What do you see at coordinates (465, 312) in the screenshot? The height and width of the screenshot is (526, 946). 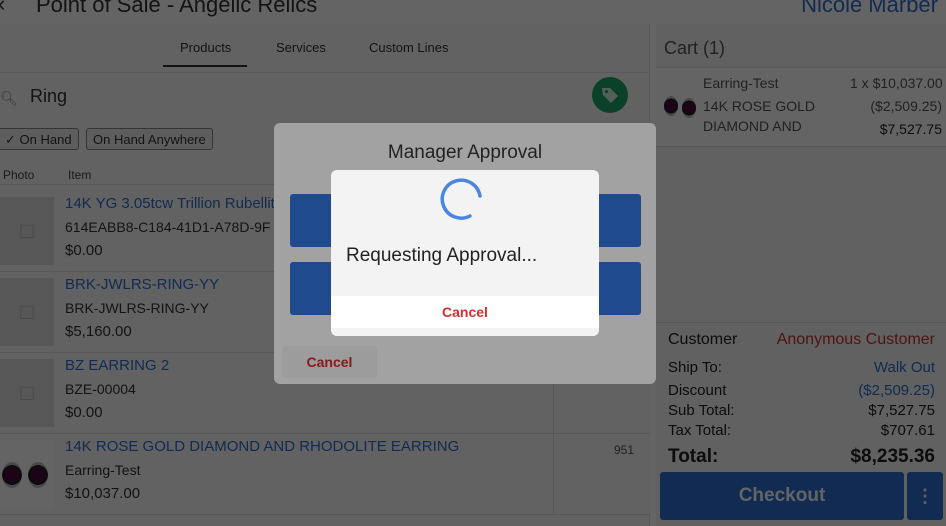 I see `request-cancel-button: Cancel` at bounding box center [465, 312].